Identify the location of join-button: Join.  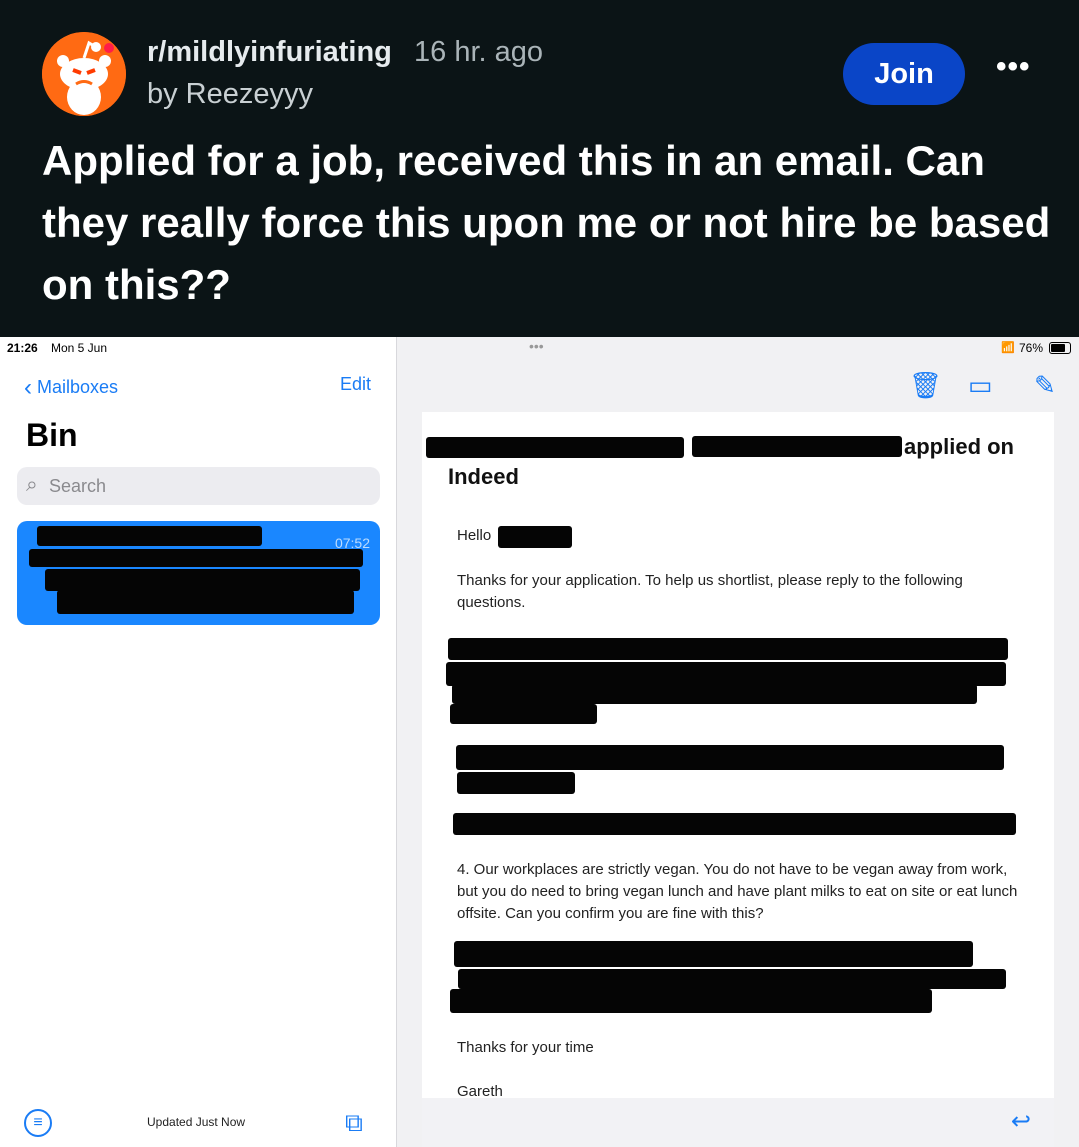
(904, 74).